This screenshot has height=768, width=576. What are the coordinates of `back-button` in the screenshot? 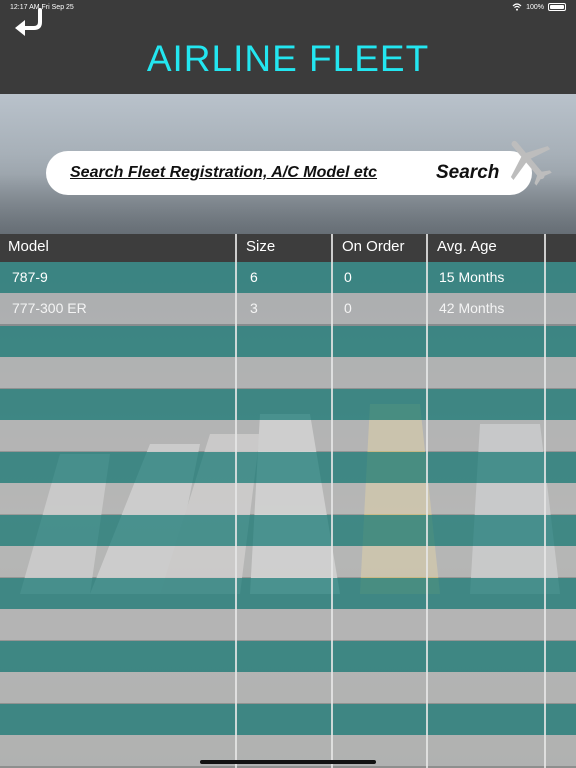 It's located at (30, 22).